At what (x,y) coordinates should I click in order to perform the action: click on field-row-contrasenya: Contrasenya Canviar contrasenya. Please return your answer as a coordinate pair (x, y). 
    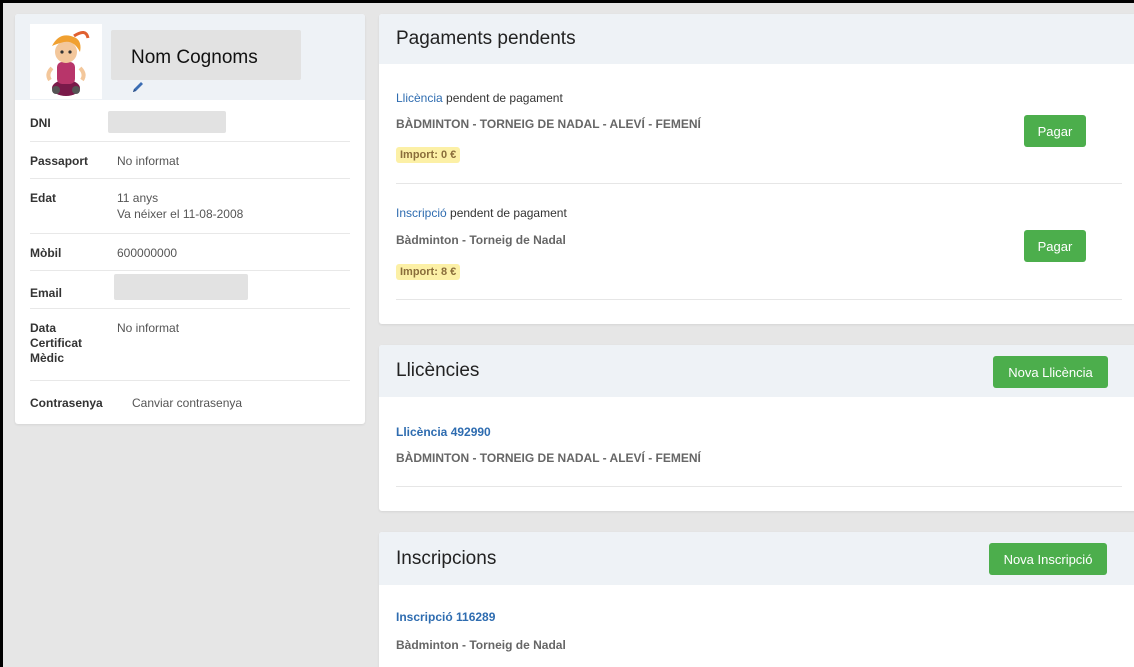
    Looking at the image, I should click on (190, 401).